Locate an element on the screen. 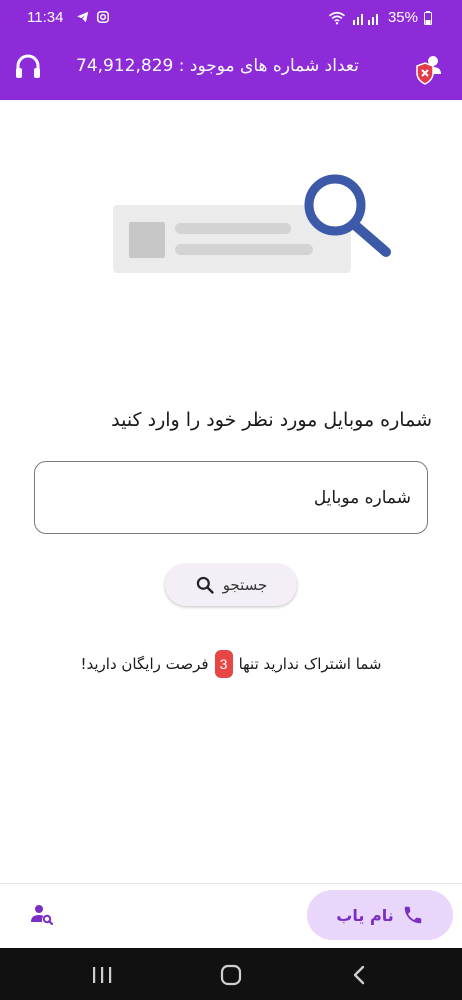 The image size is (462, 1000). signal-icon is located at coordinates (365, 19).